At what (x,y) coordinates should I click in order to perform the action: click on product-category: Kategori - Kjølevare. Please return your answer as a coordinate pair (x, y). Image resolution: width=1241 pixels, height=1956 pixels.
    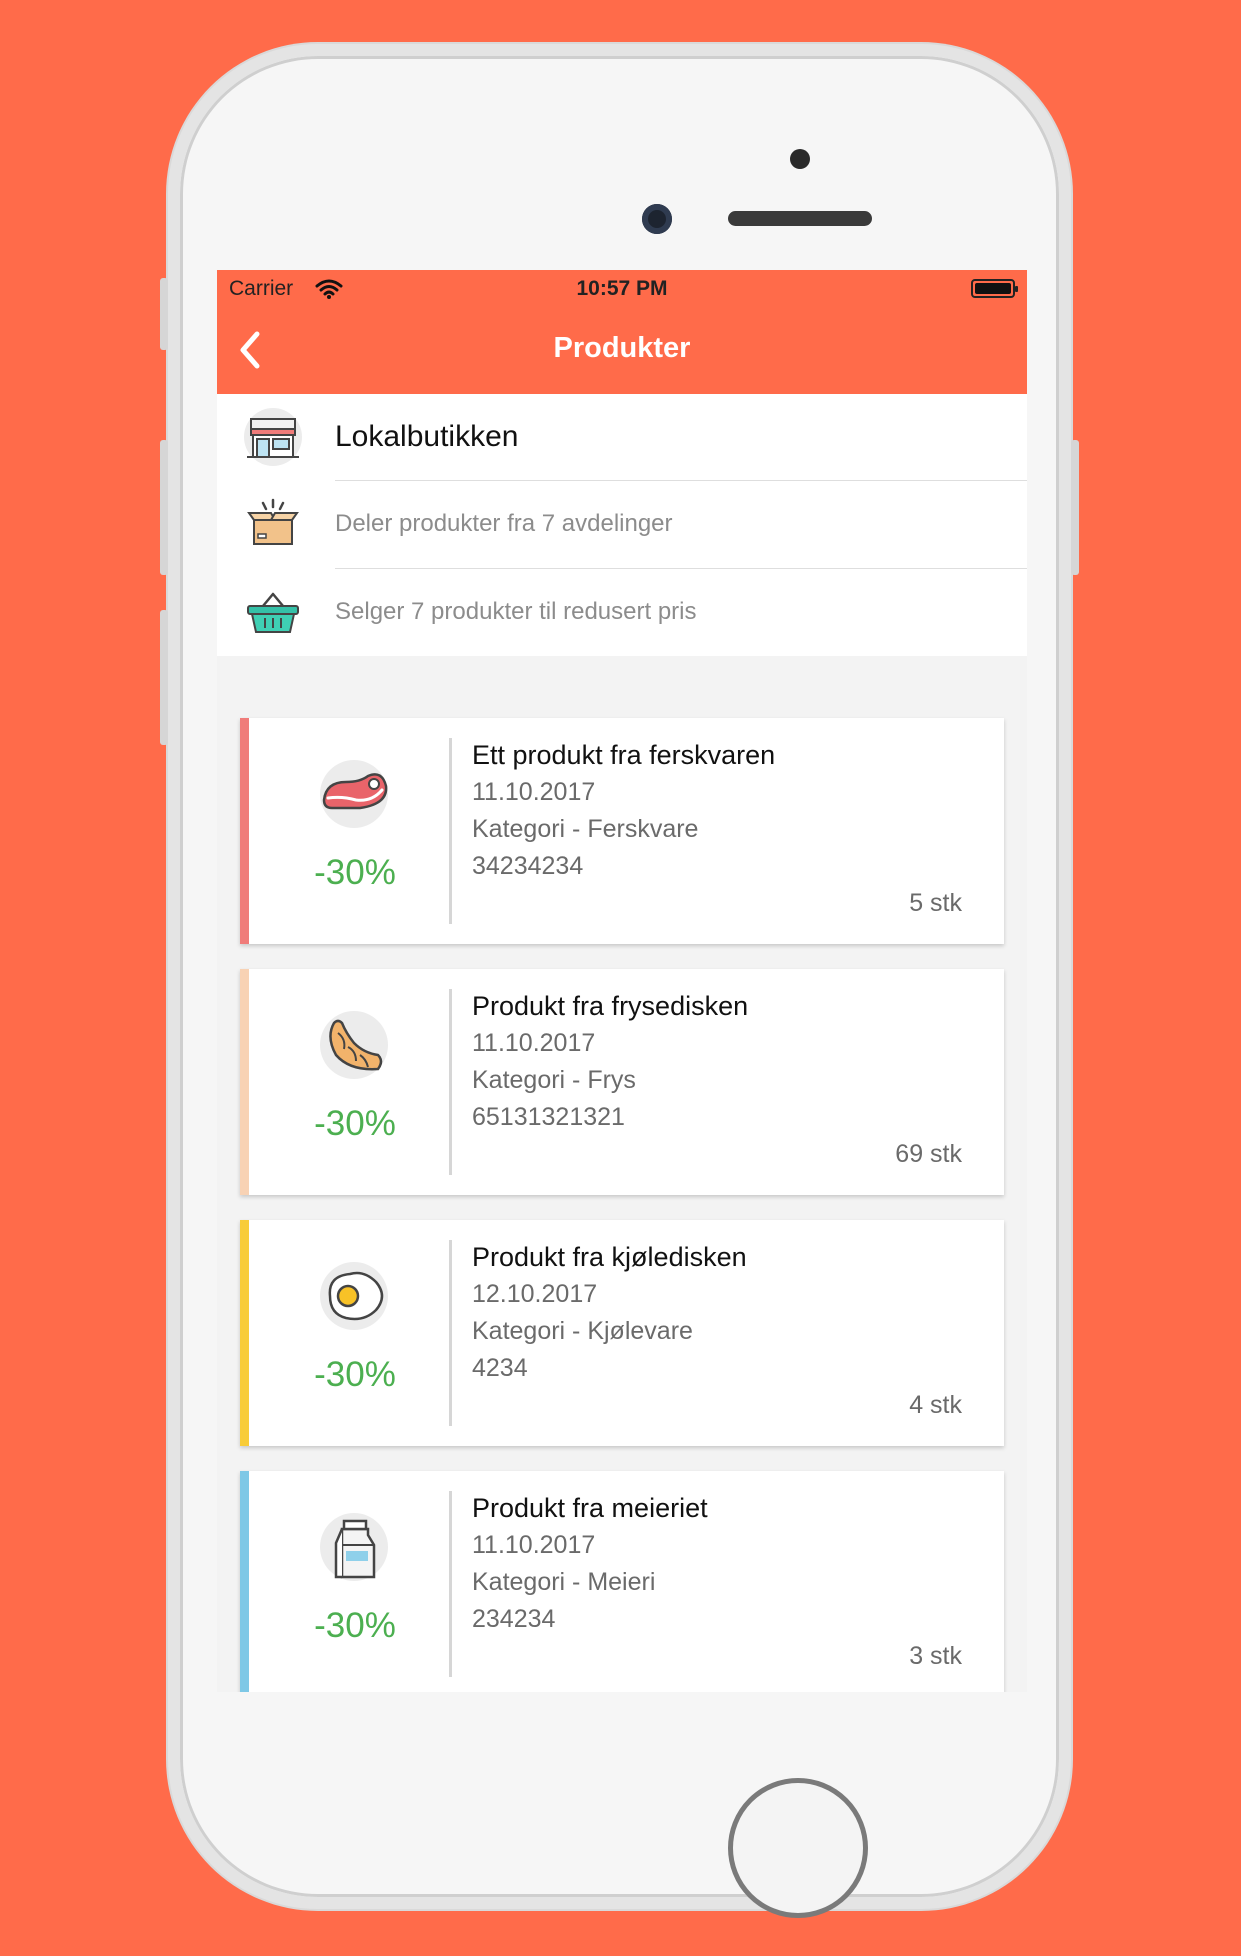
    Looking at the image, I should click on (582, 1331).